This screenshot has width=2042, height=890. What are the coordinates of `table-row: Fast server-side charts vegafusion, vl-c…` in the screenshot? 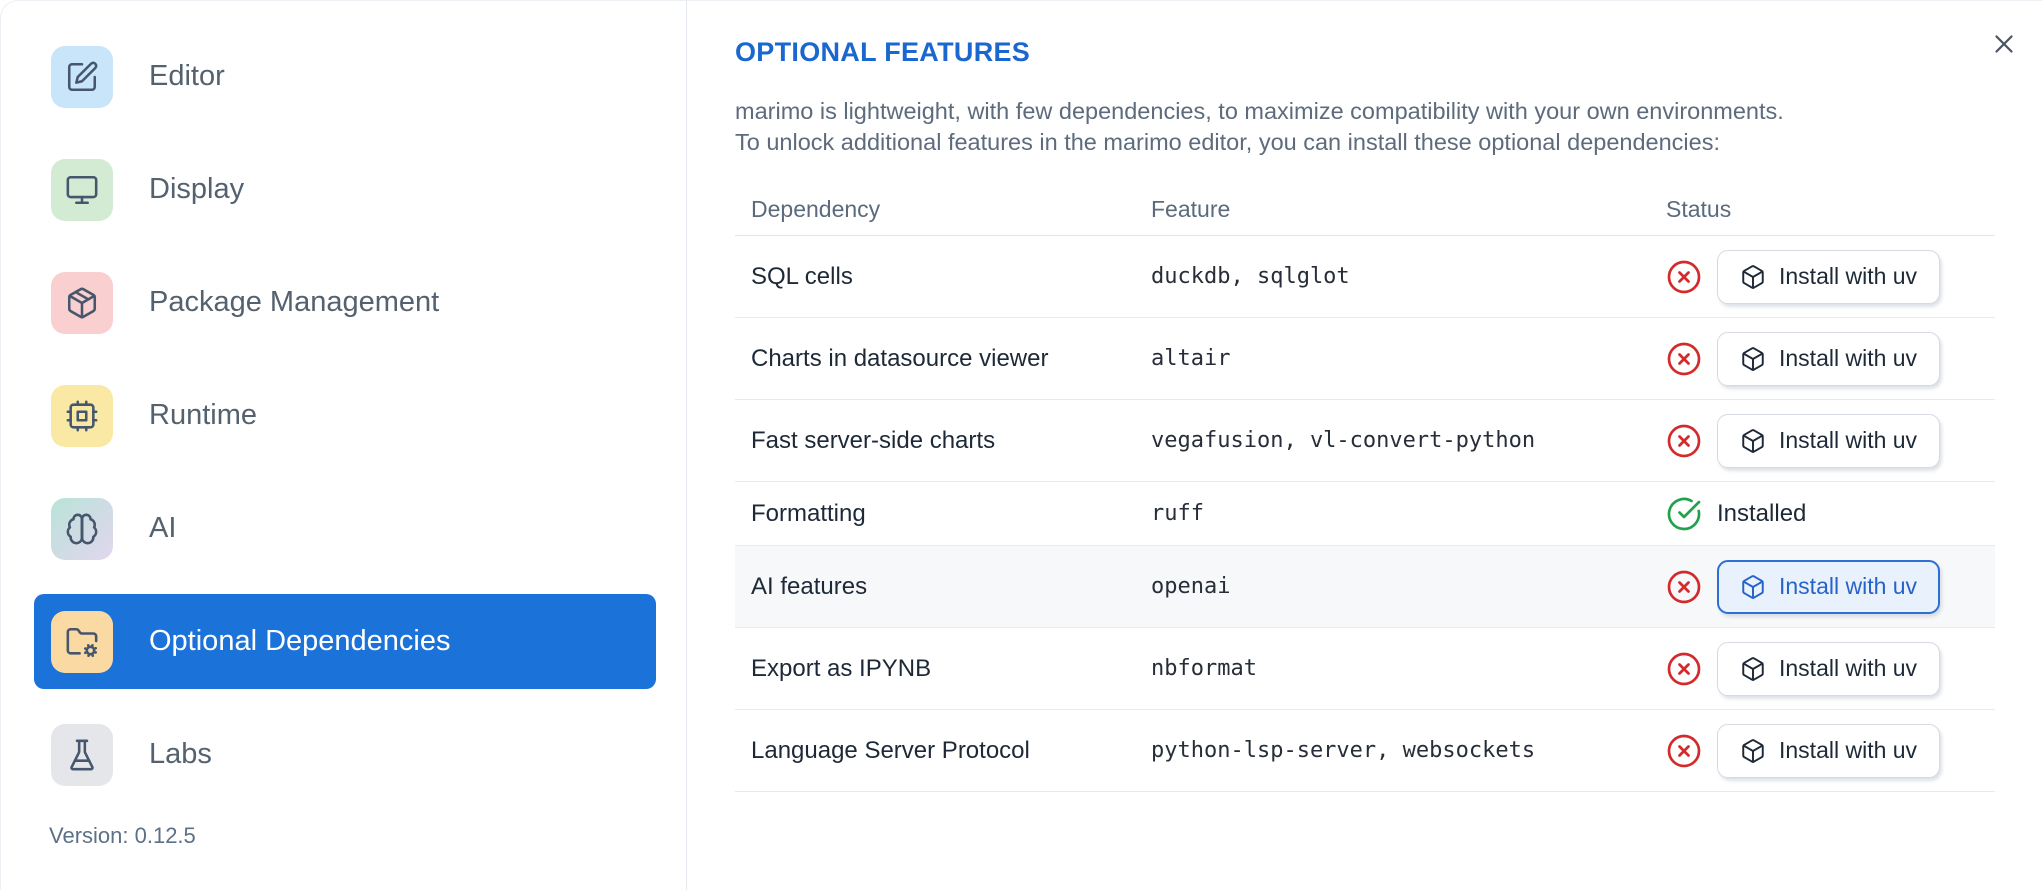 It's located at (1365, 441).